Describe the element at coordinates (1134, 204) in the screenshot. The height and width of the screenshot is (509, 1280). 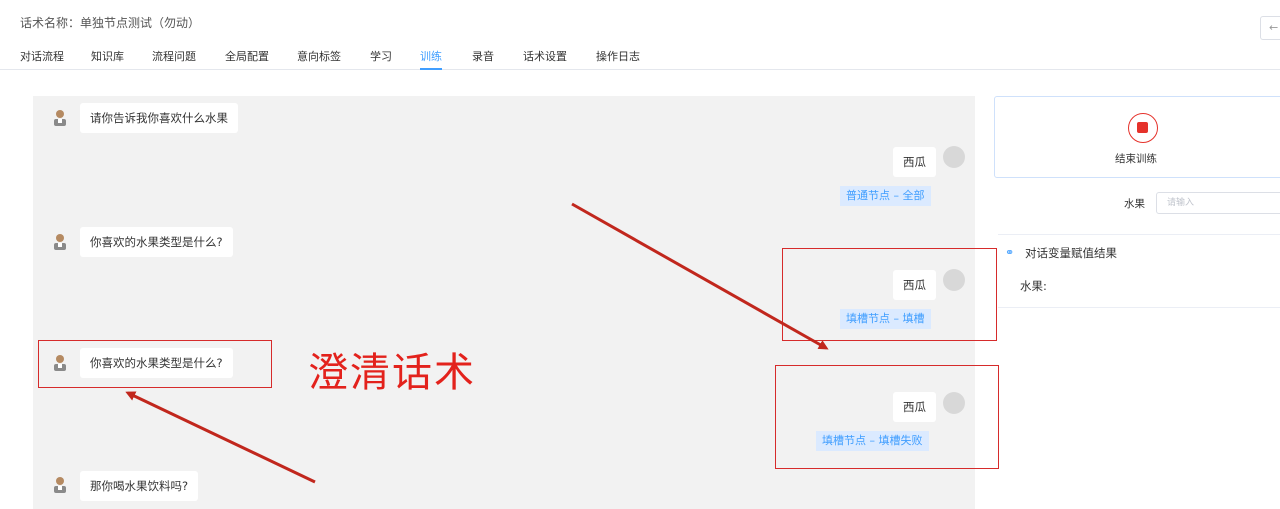
I see `variable-label: 水果` at that location.